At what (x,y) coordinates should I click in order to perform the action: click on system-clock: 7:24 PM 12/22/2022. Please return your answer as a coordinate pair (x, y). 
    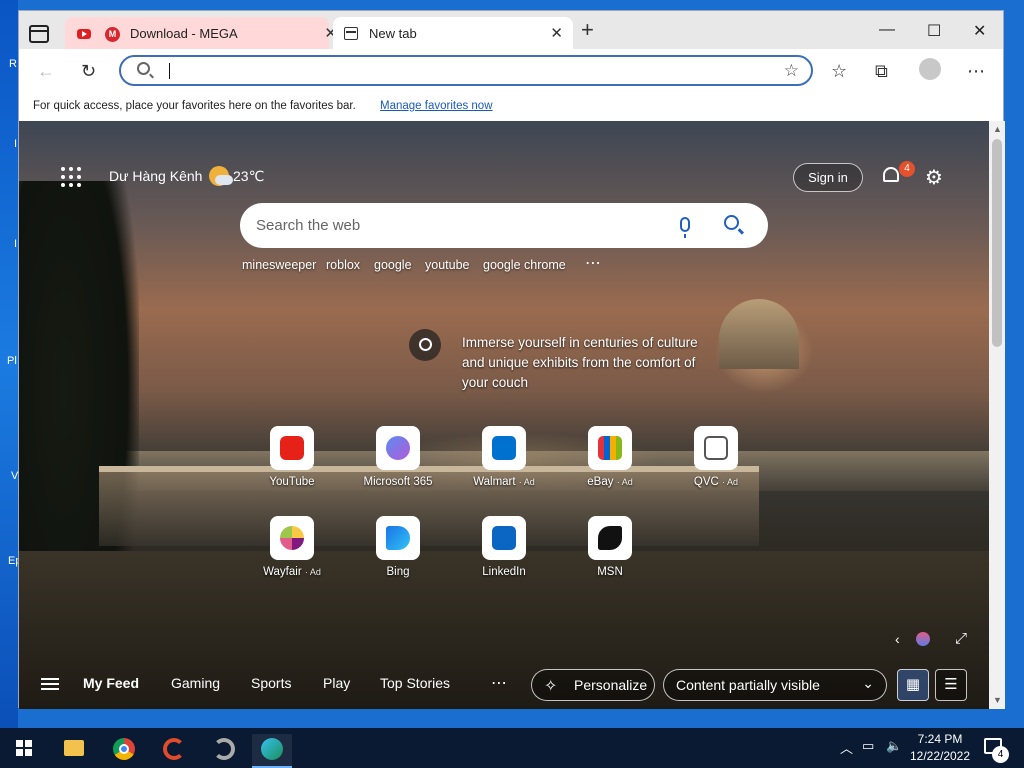
    Looking at the image, I should click on (940, 748).